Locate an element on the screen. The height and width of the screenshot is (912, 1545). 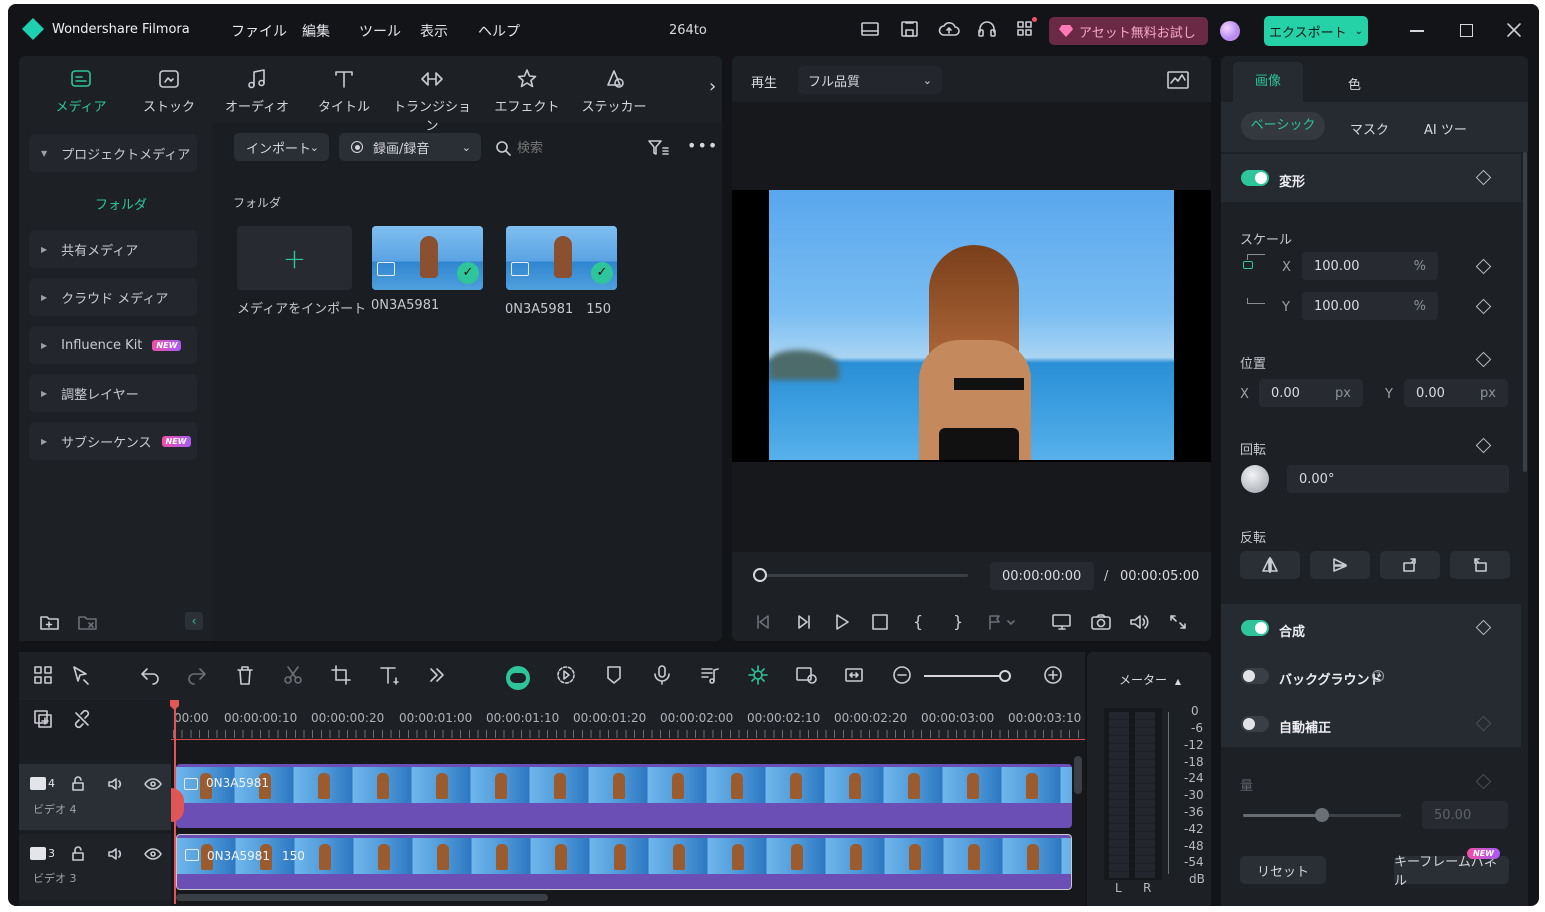
chevron-right-icon: › is located at coordinates (712, 86).